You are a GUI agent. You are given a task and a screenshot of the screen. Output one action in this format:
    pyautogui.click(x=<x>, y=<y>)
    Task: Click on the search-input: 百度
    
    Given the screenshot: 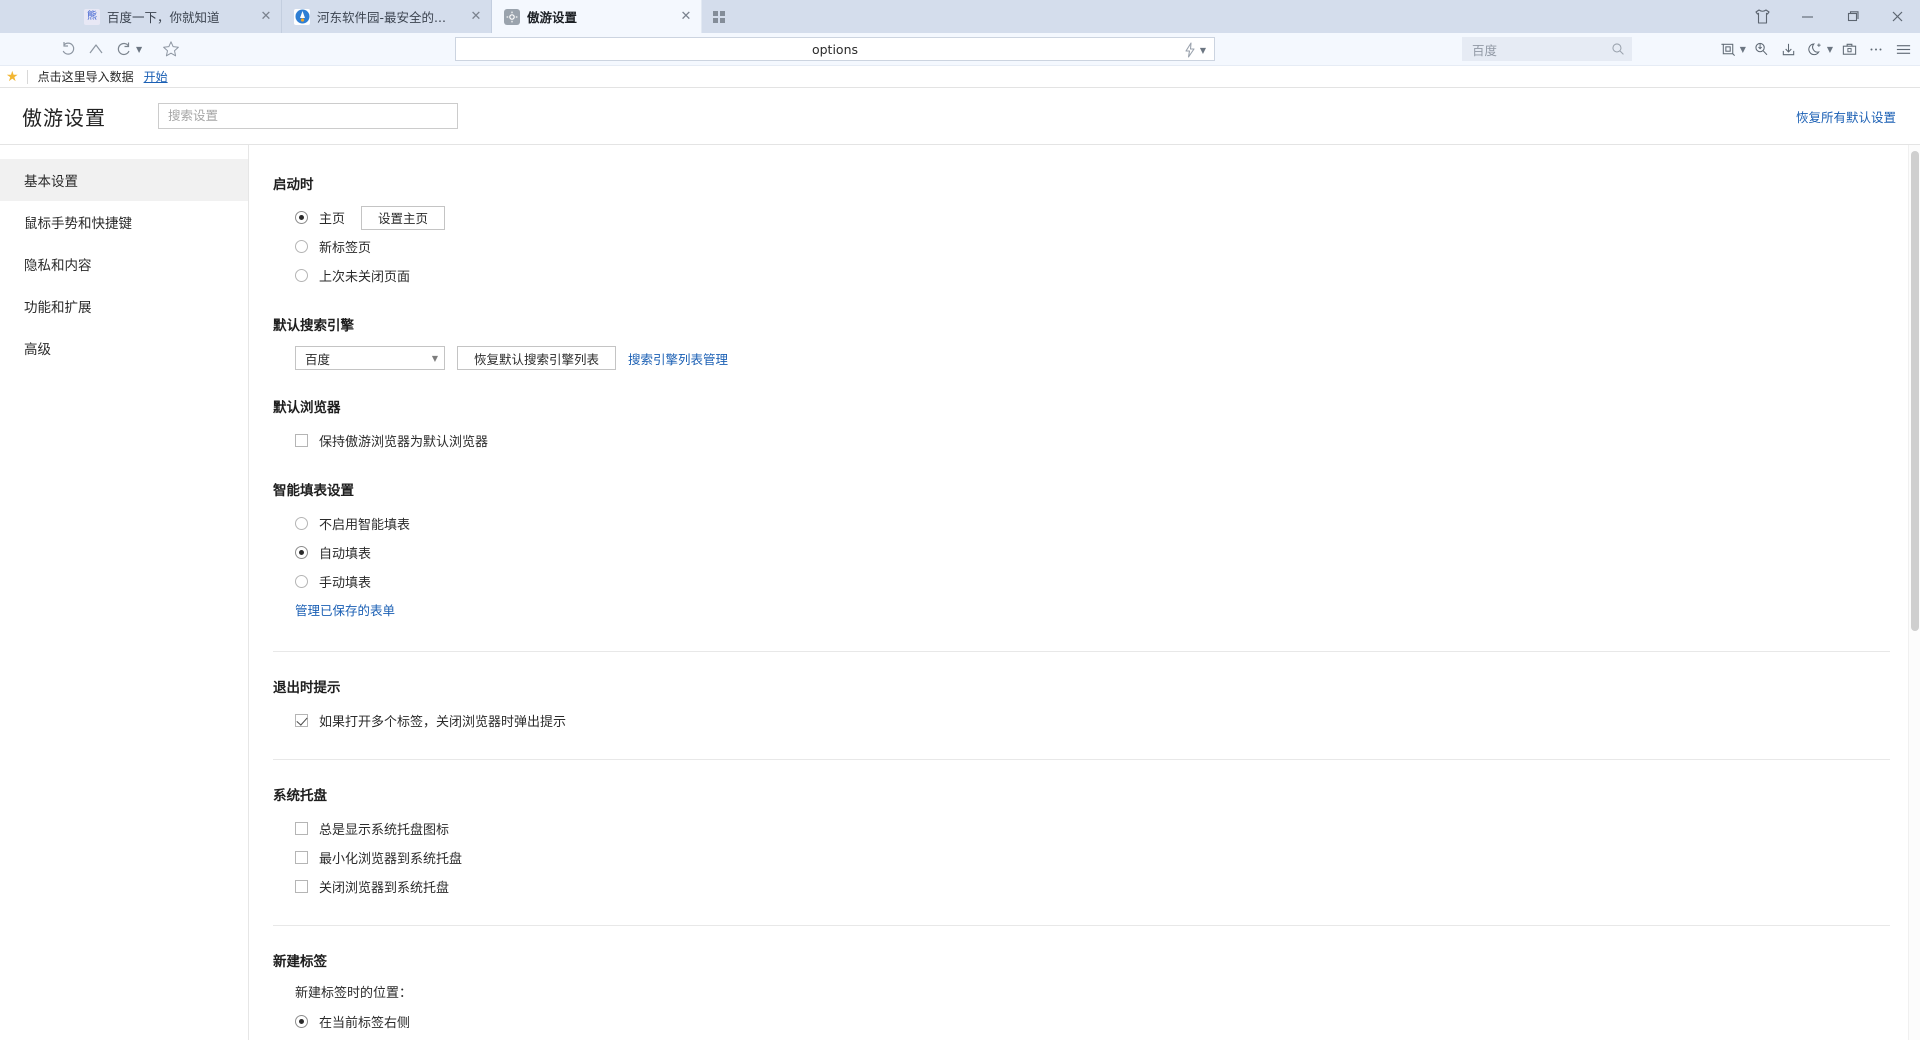 What is the action you would take?
    pyautogui.click(x=1547, y=49)
    